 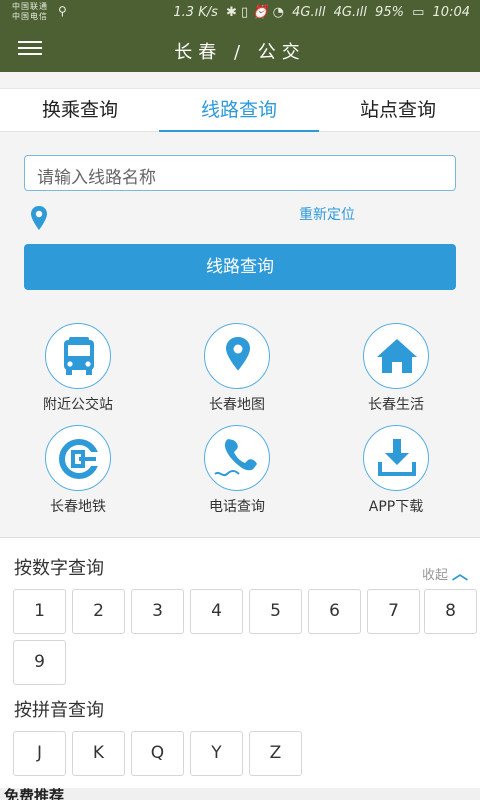 I want to click on grid-label: APP下载, so click(x=396, y=507).